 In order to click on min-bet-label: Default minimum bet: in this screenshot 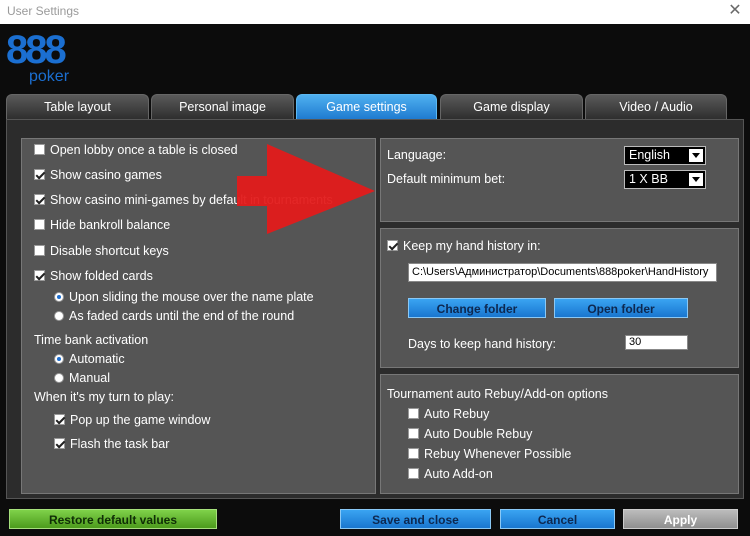, I will do `click(446, 179)`.